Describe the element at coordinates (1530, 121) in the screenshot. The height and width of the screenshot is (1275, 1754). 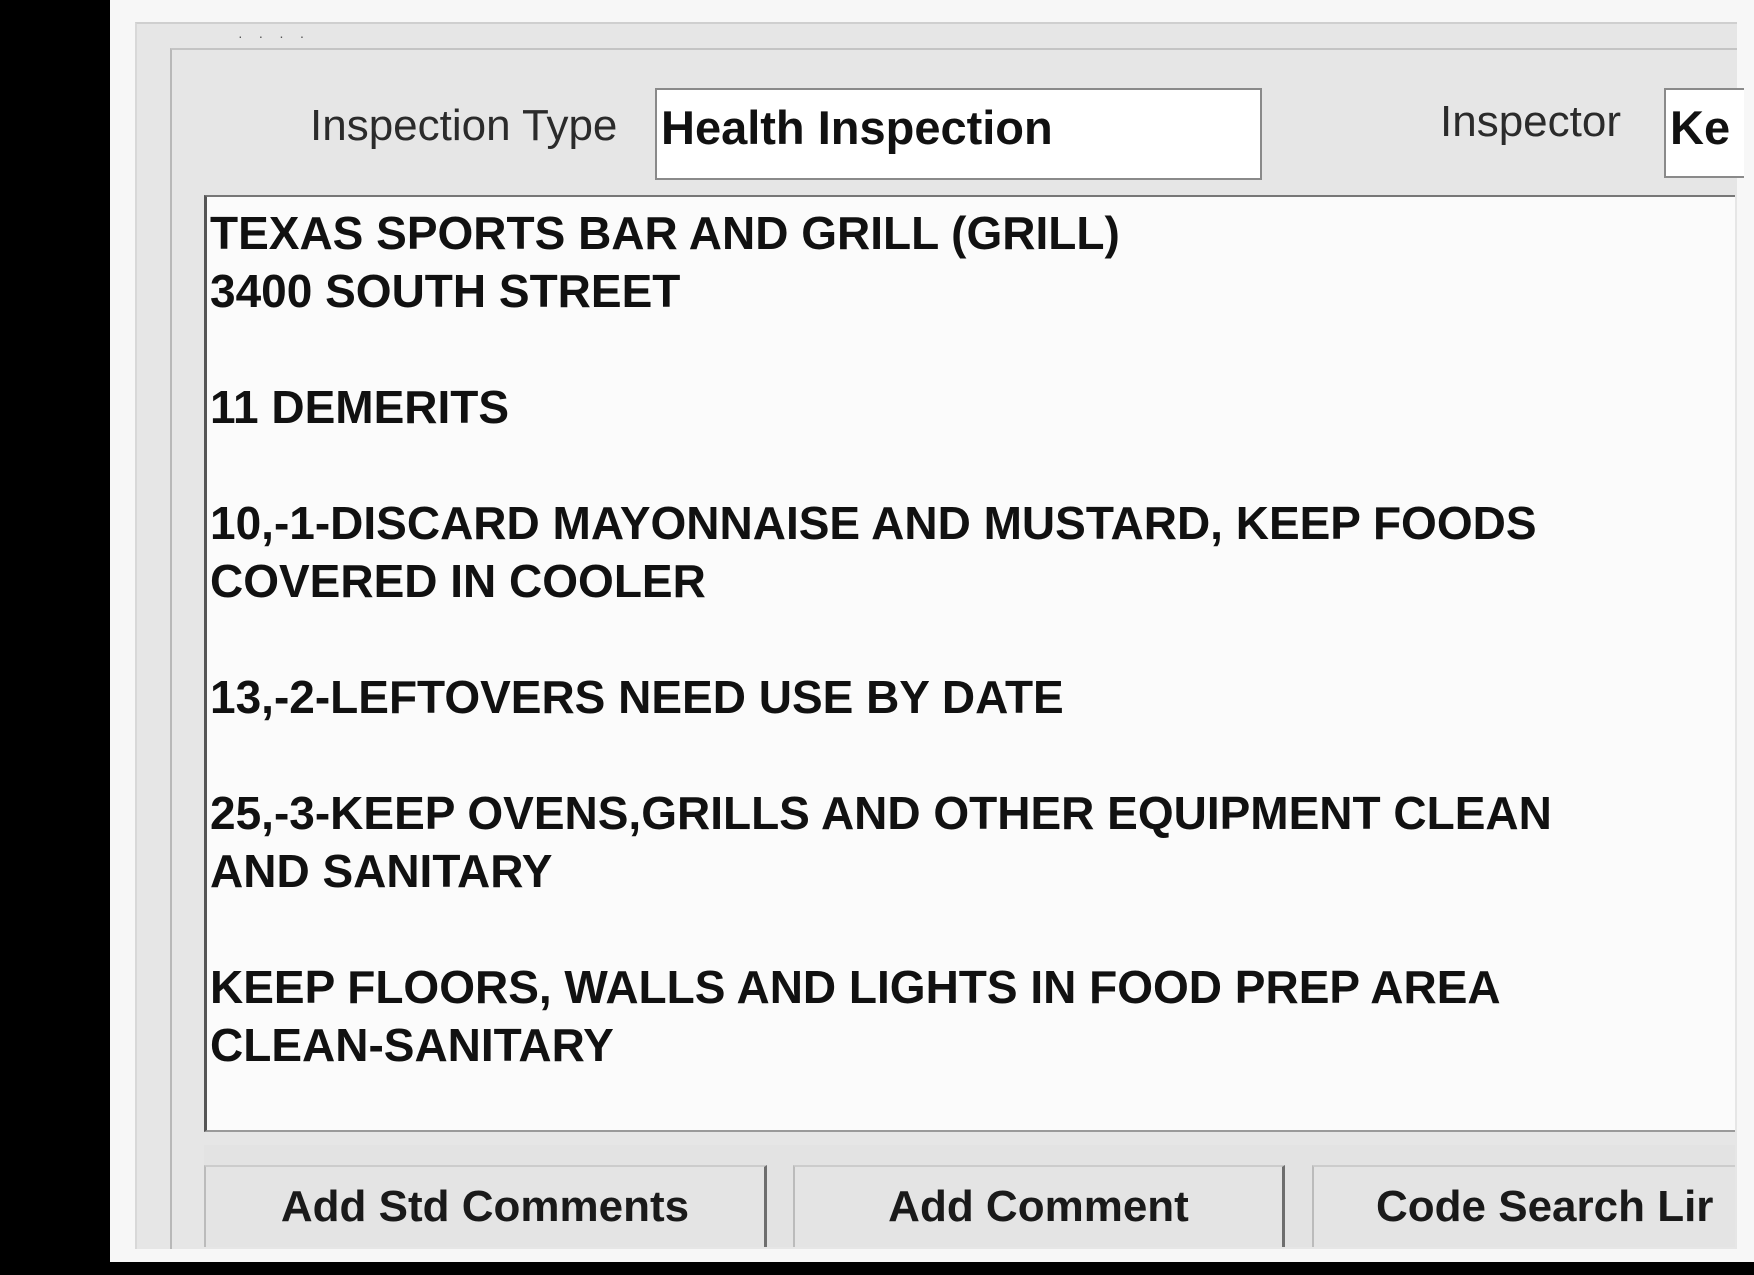
I see `inspector-label: Inspector` at that location.